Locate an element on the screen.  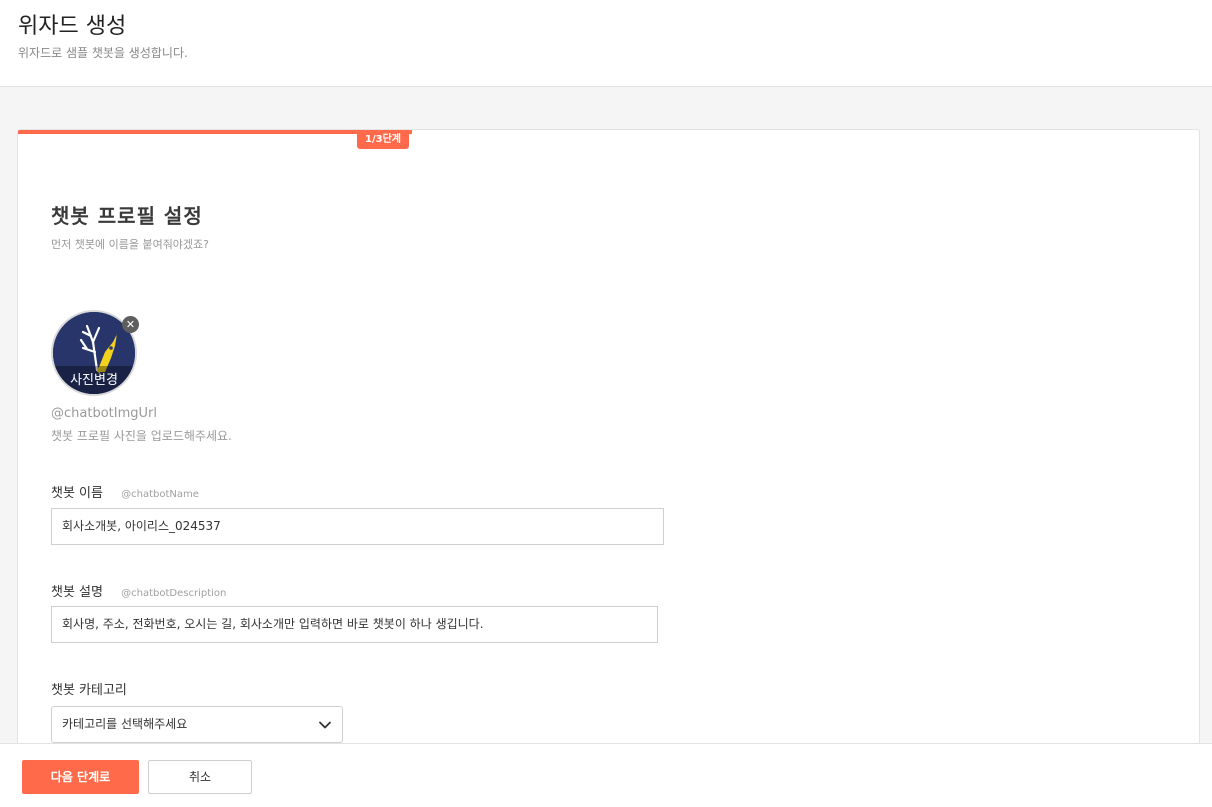
page-title: 위자드 생성 is located at coordinates (72, 26).